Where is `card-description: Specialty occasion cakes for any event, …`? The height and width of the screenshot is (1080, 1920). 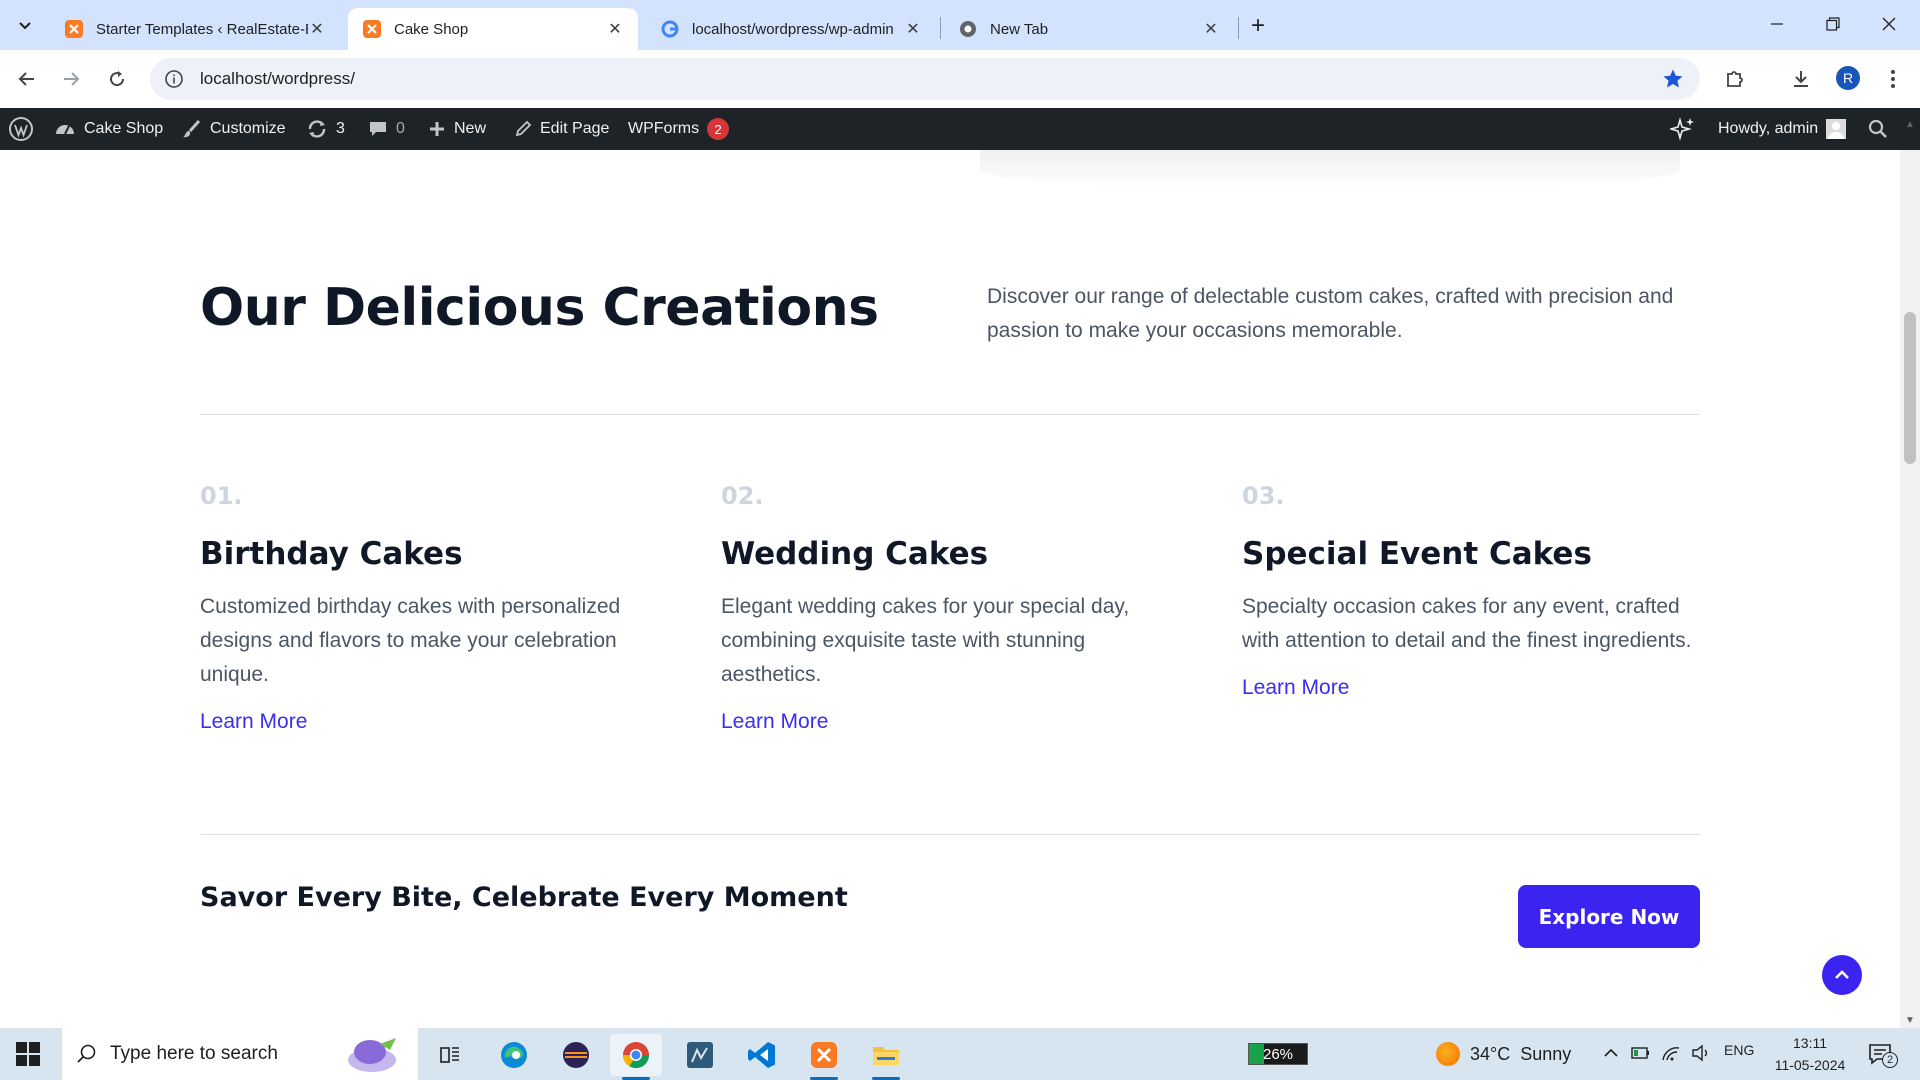
card-description: Specialty occasion cakes for any event, … is located at coordinates (1467, 623).